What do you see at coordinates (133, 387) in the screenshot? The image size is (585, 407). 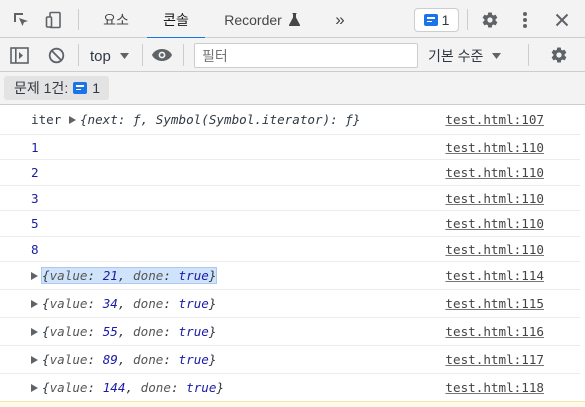 I see `object-preview: {value: 144, done: true}` at bounding box center [133, 387].